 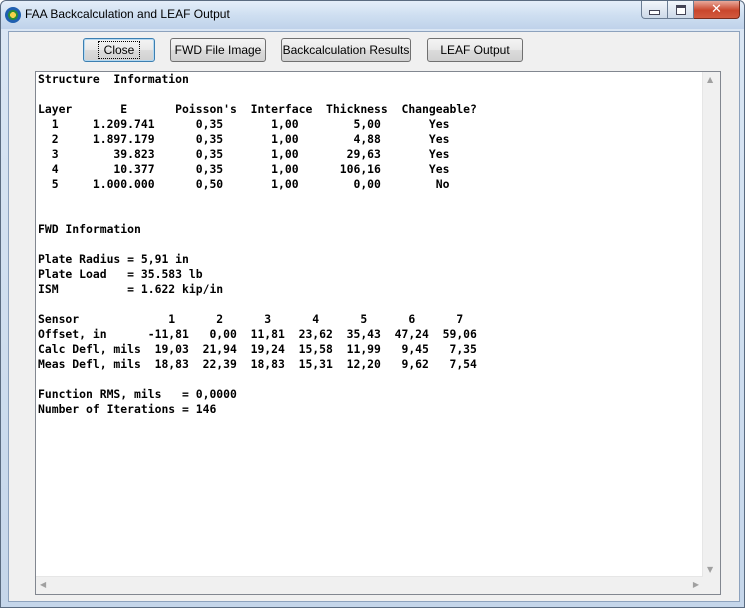 I want to click on output-line: 3 39.823 0,35 1,00 29,63 Yes, so click(x=244, y=154).